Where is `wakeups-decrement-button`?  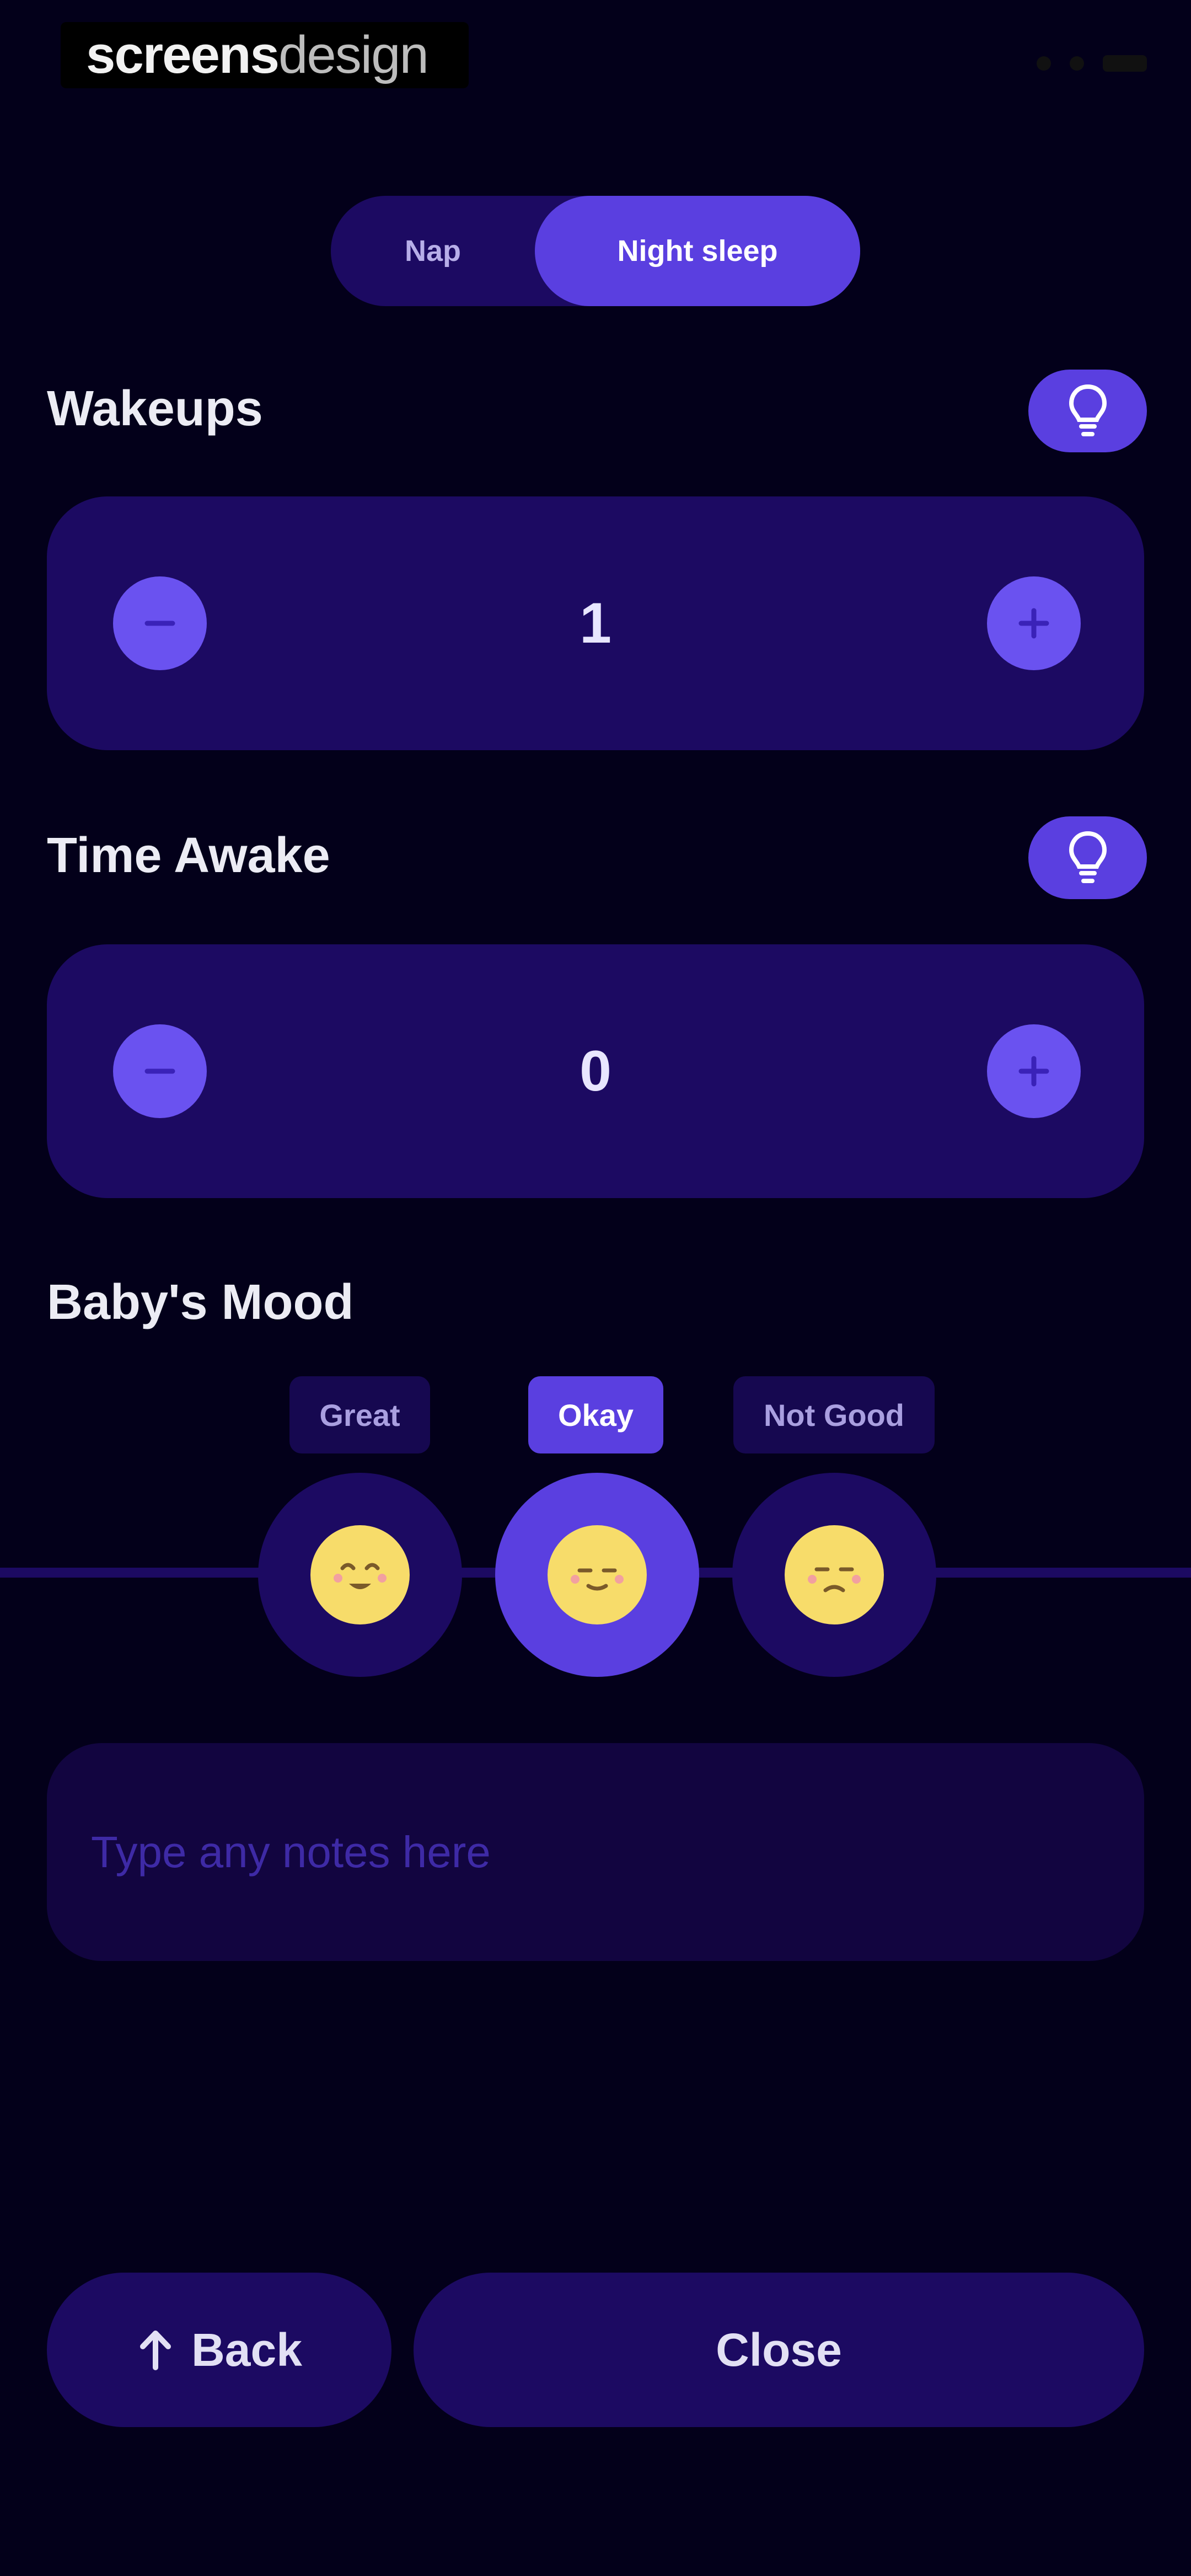
wakeups-decrement-button is located at coordinates (160, 623).